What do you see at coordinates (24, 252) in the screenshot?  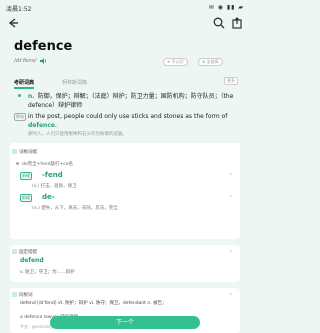 I see `phrase-card-title: 固定搭配` at bounding box center [24, 252].